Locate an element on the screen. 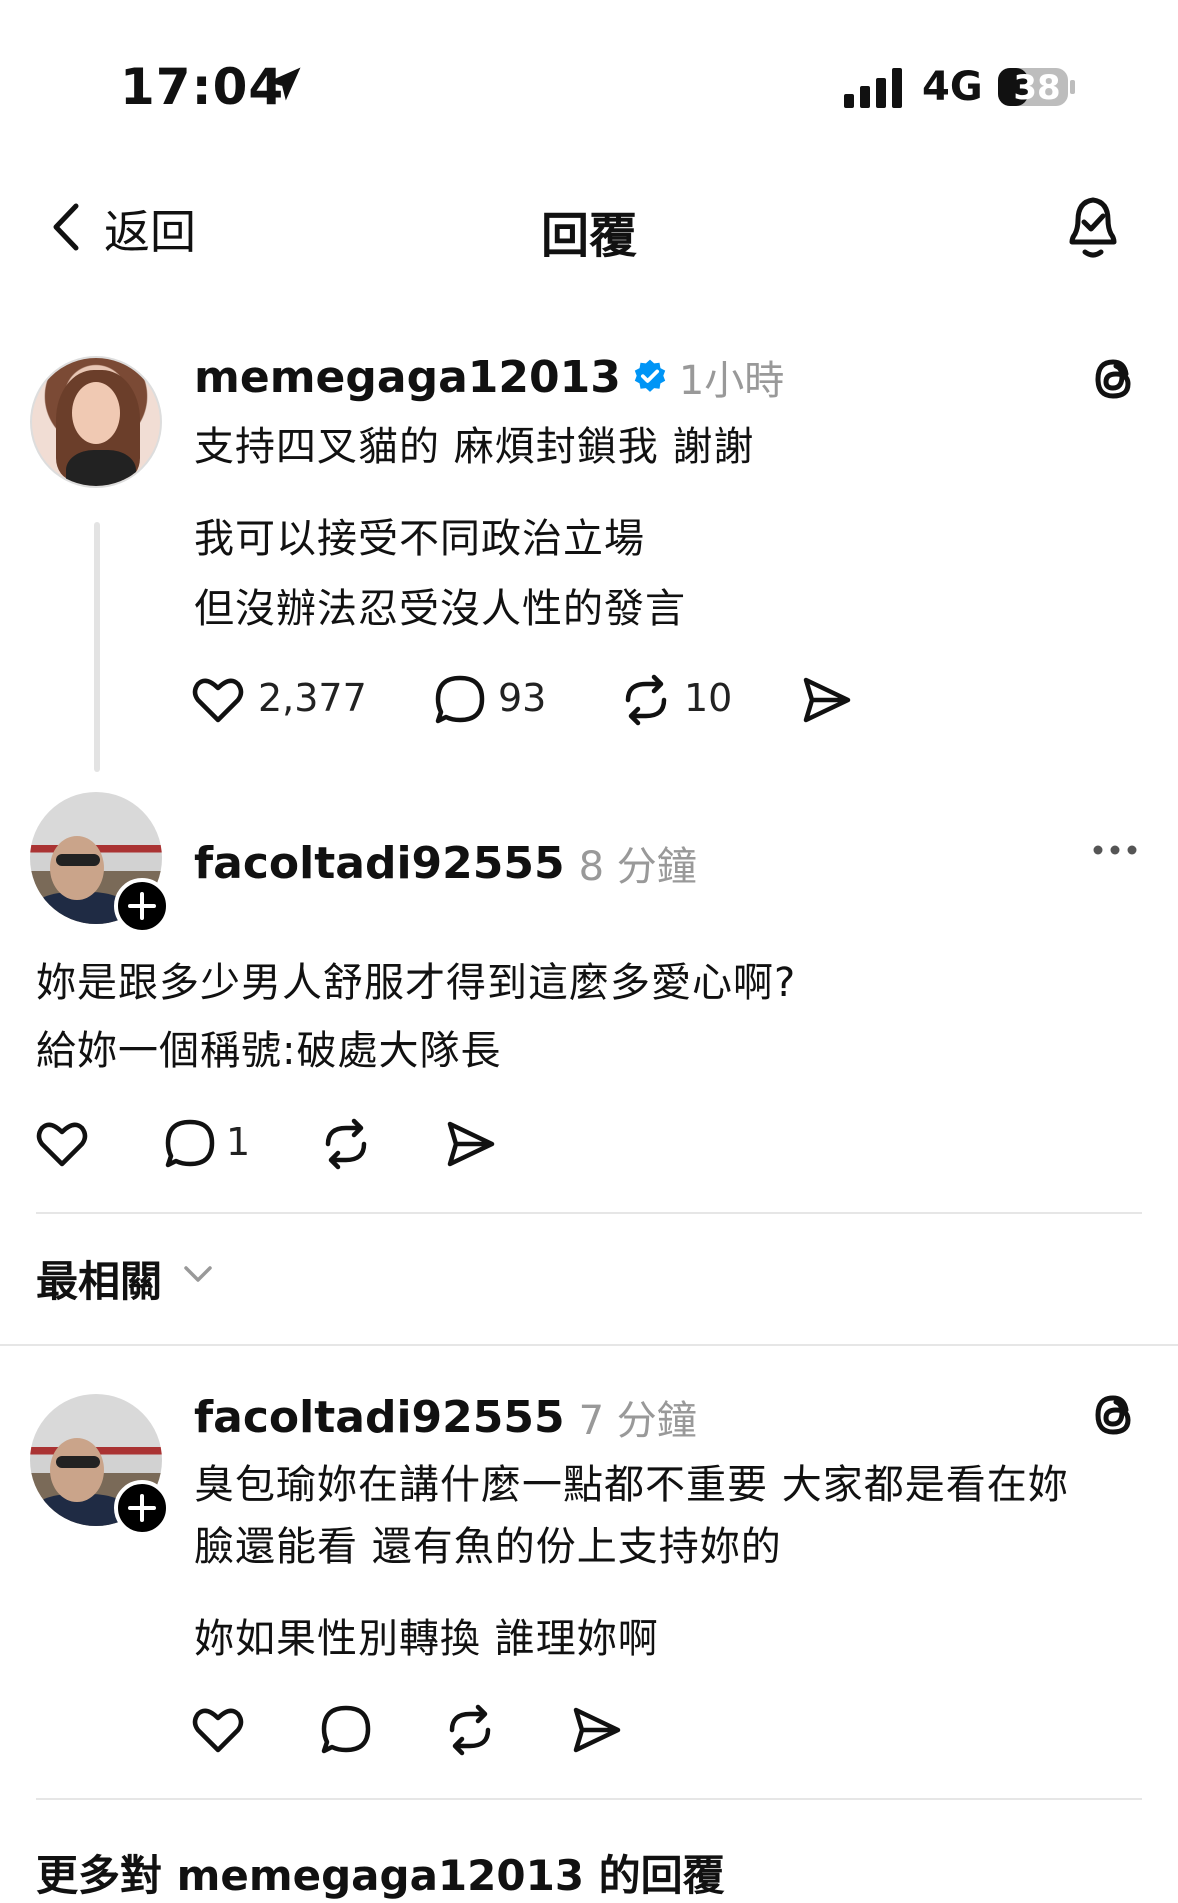 The width and height of the screenshot is (1178, 1903). signal-bars-icon is located at coordinates (873, 88).